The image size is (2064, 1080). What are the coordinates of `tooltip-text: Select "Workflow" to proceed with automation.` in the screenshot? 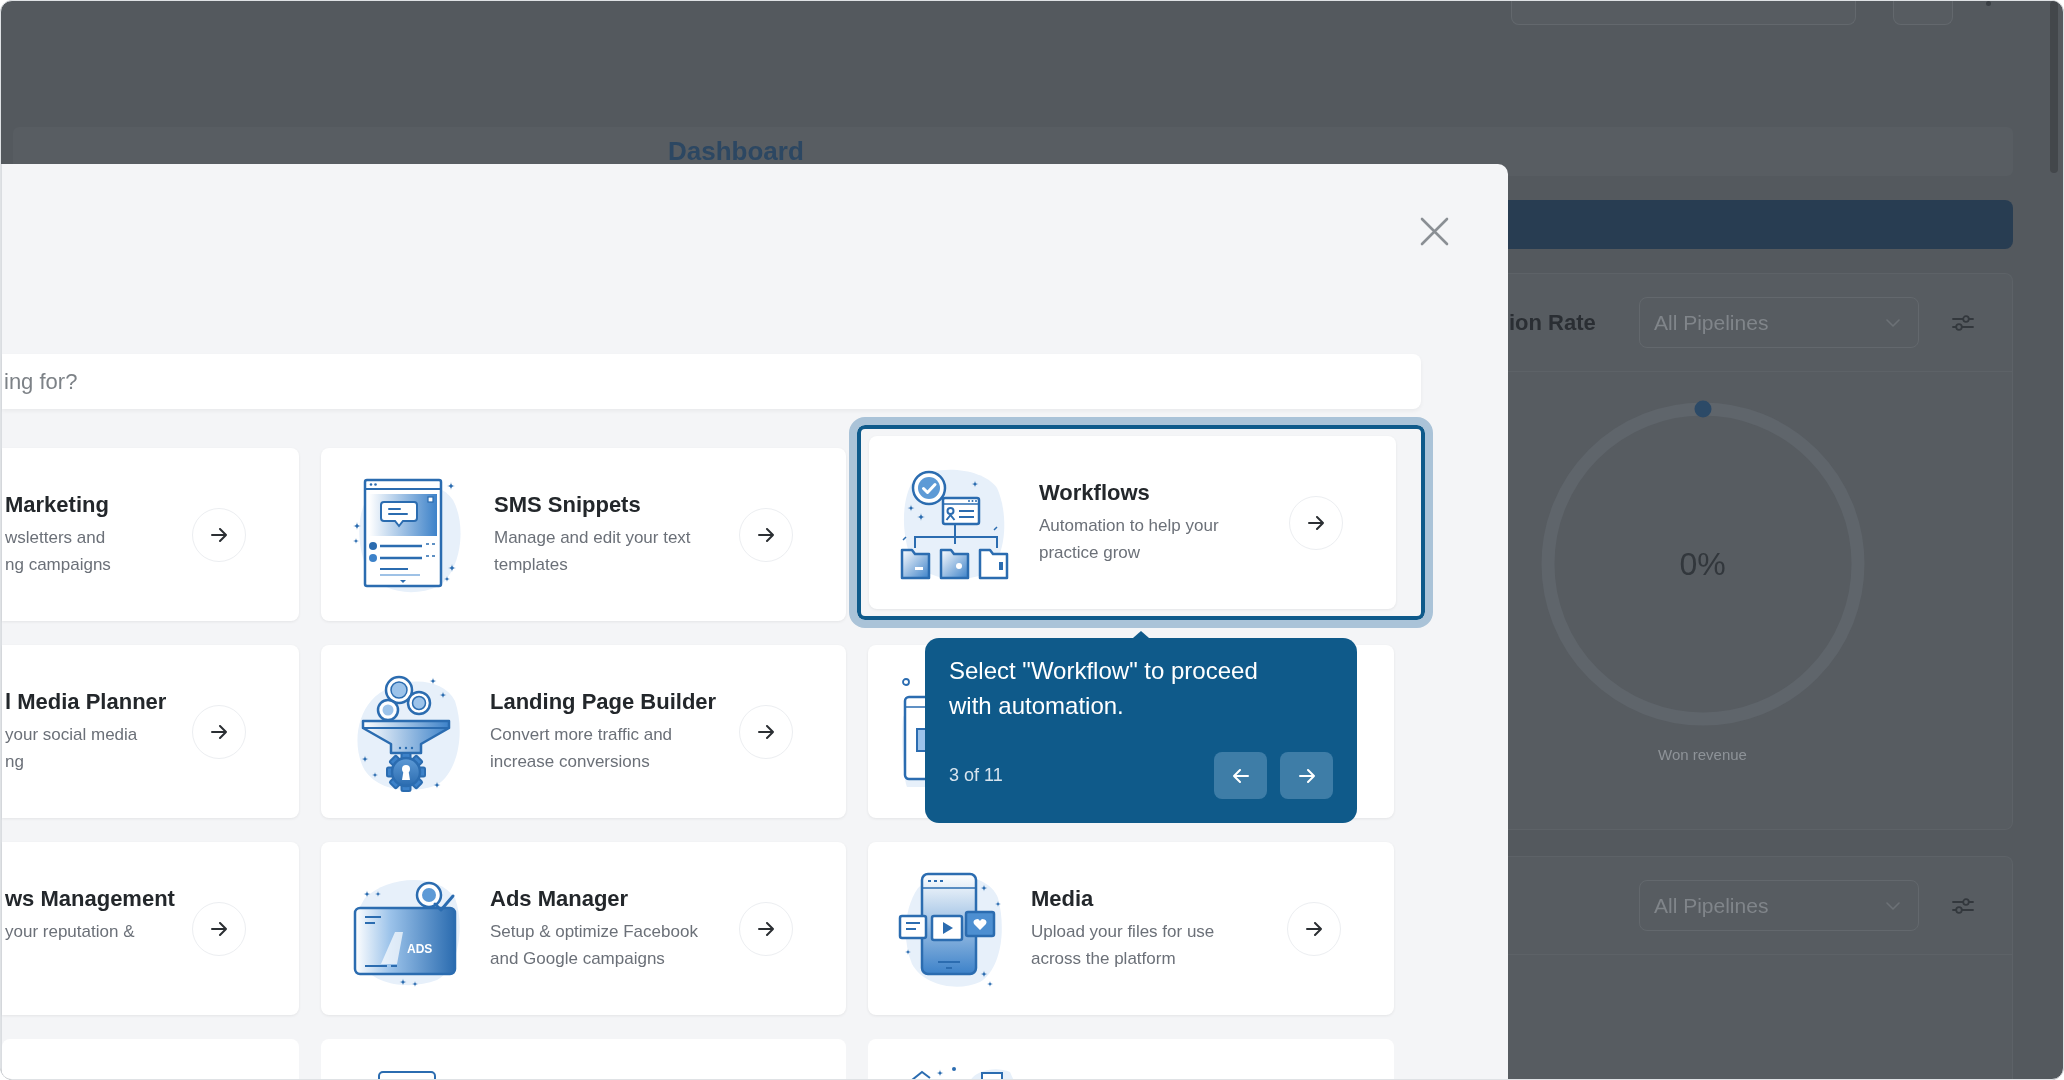 It's located at (1104, 688).